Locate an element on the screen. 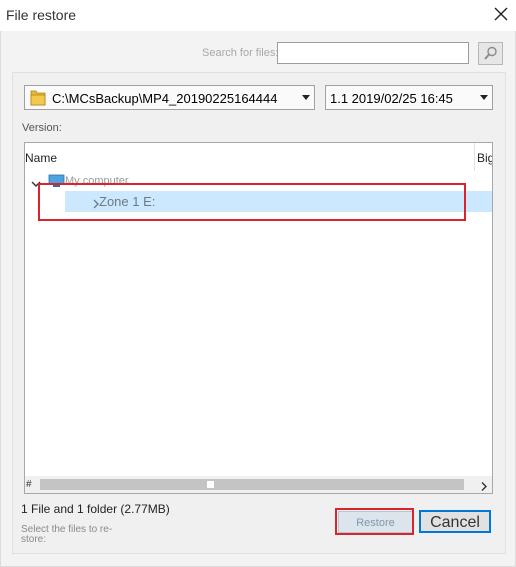 The image size is (516, 567). backup-path-select: C:\MCsBackup\MP4_20190225164444 is located at coordinates (169, 97).